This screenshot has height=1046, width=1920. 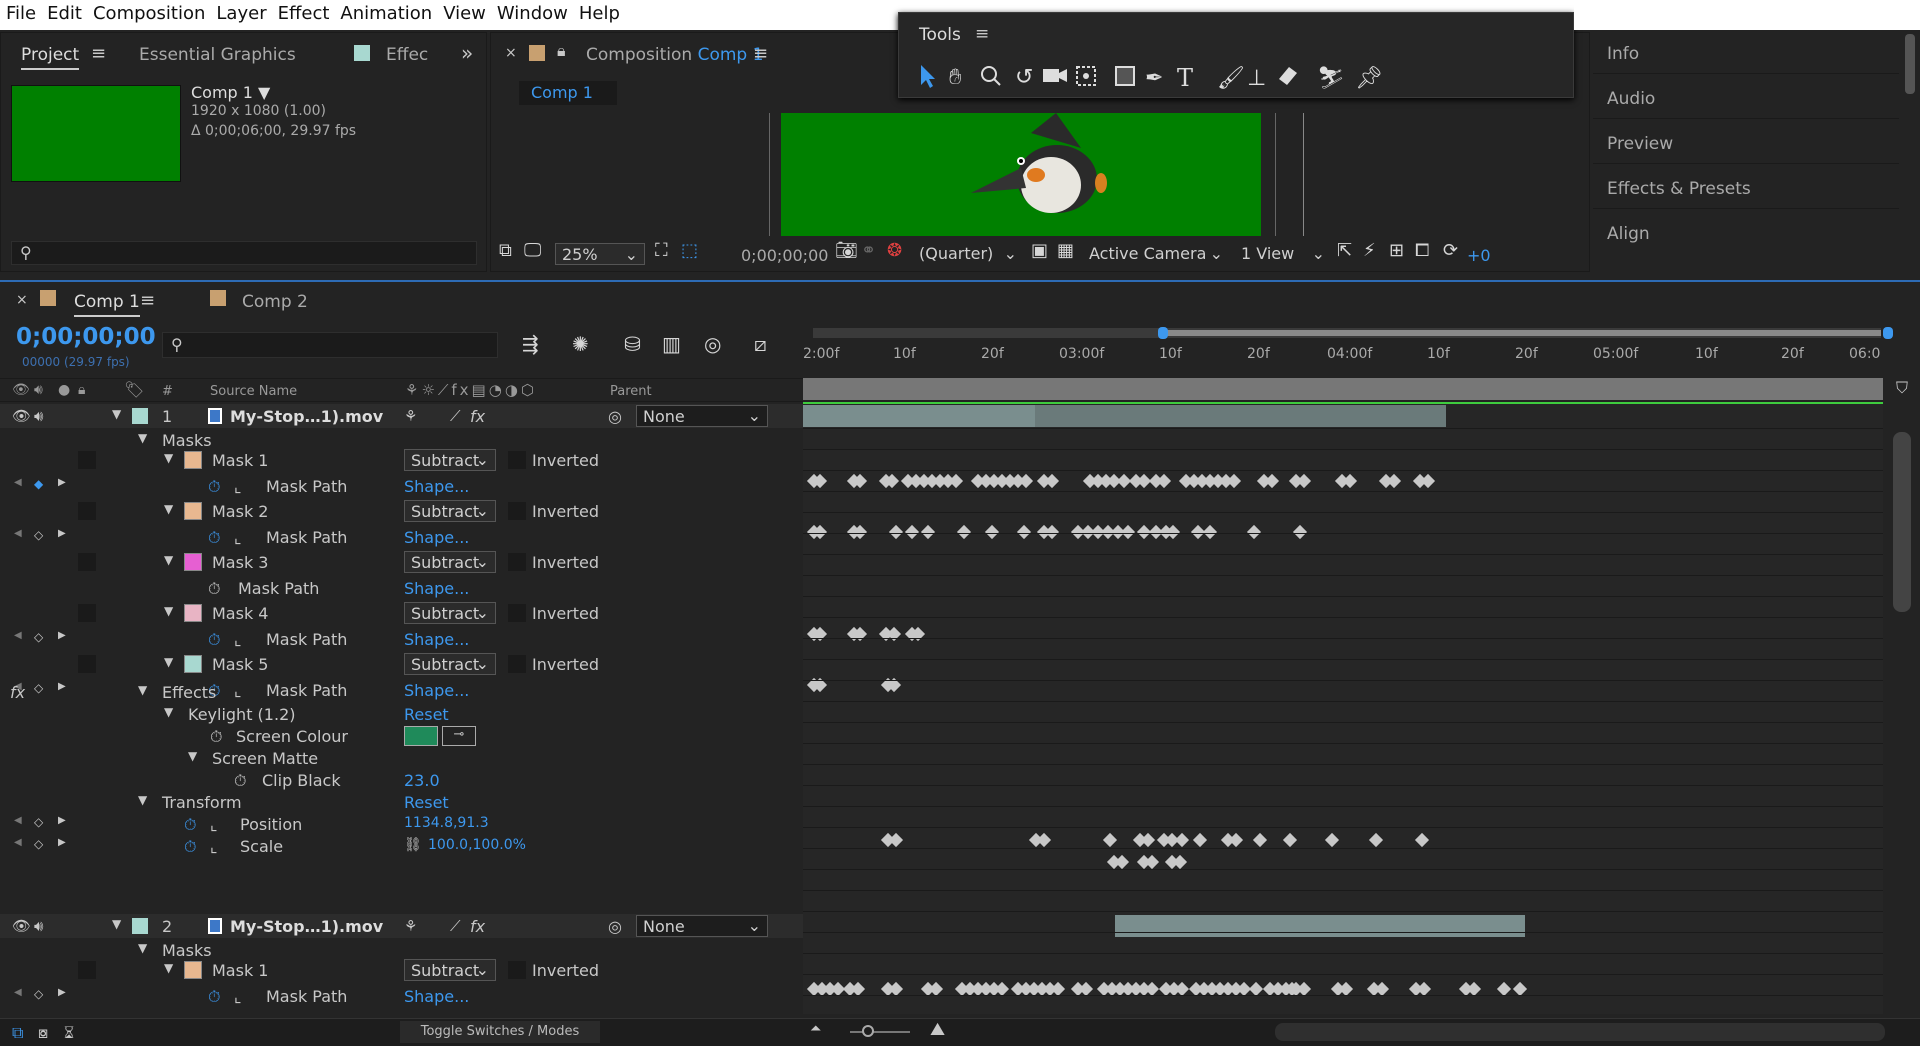 What do you see at coordinates (330, 345) in the screenshot?
I see `timeline-search-input: ⚲` at bounding box center [330, 345].